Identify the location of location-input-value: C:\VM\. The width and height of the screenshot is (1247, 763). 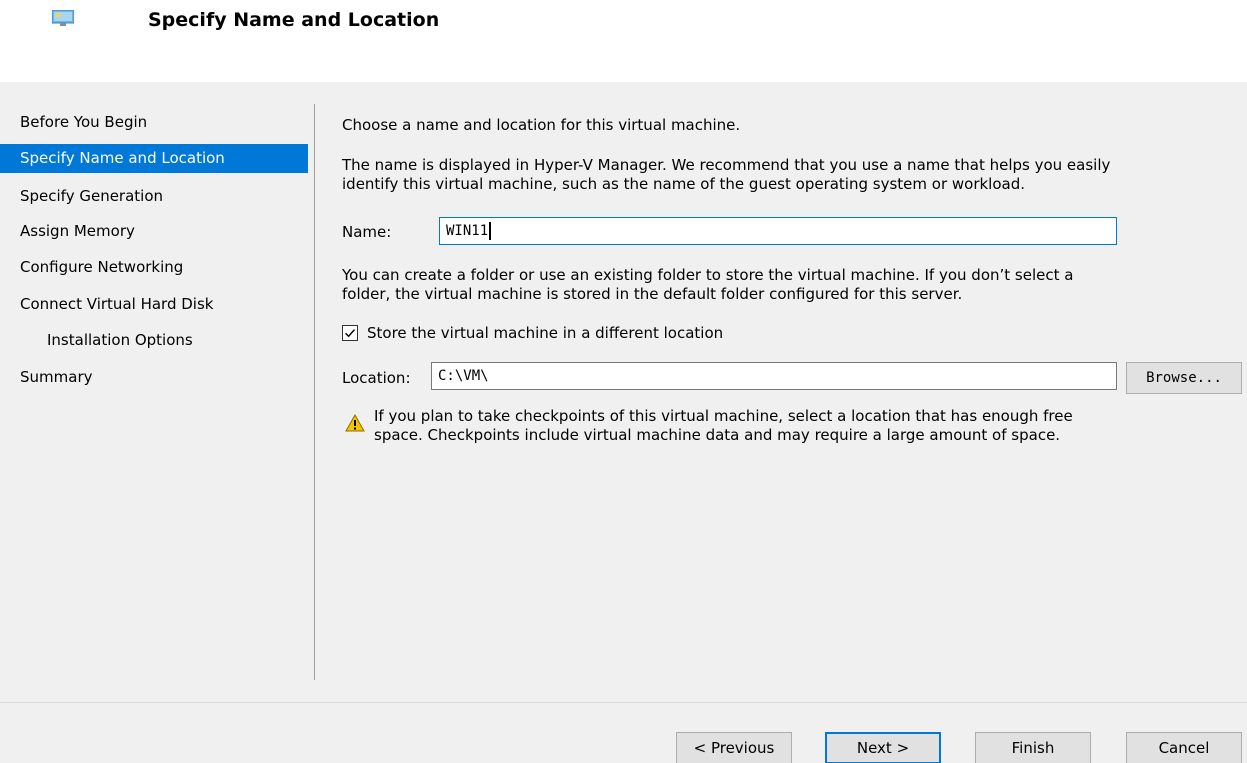
(463, 376).